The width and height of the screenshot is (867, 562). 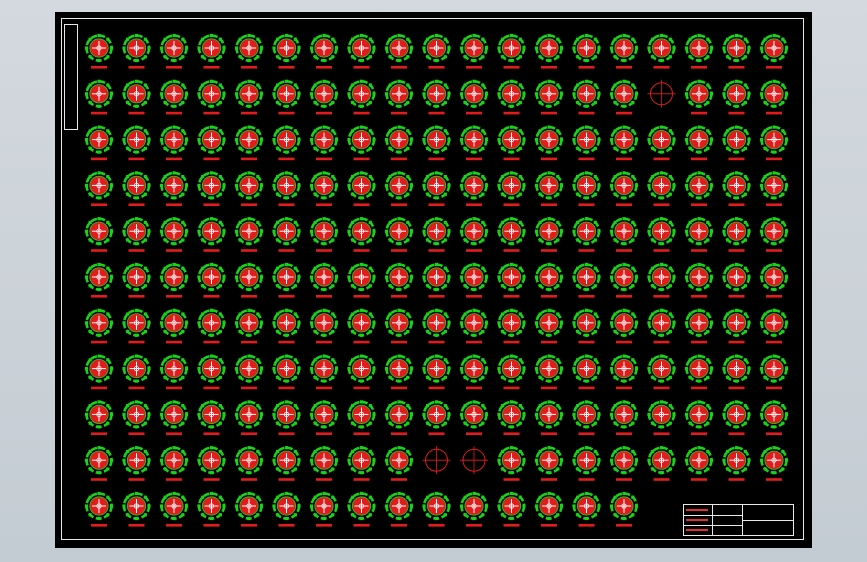 What do you see at coordinates (71, 77) in the screenshot?
I see `revision-strip` at bounding box center [71, 77].